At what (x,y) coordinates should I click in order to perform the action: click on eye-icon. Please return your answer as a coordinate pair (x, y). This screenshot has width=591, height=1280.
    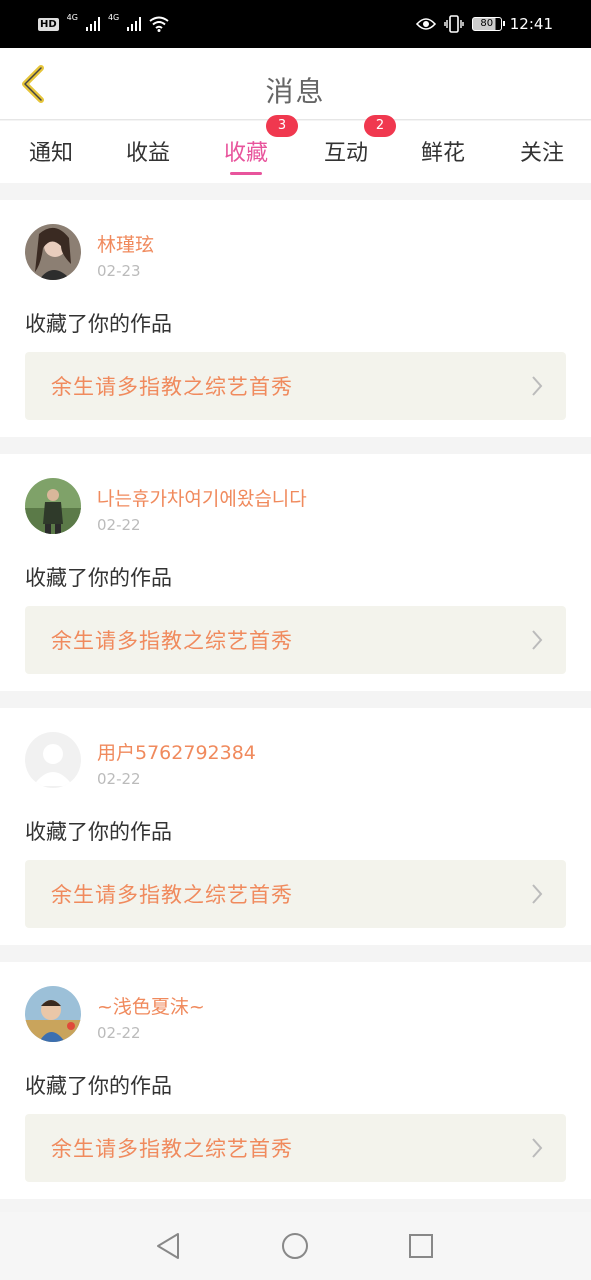
    Looking at the image, I should click on (425, 24).